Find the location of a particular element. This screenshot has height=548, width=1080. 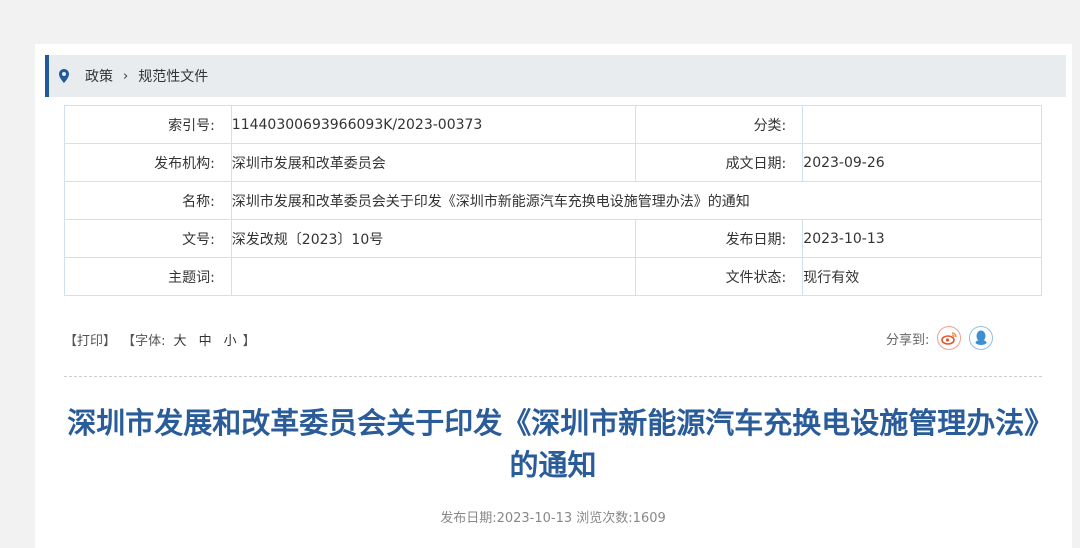

font-size-suffix: 】 is located at coordinates (249, 341).